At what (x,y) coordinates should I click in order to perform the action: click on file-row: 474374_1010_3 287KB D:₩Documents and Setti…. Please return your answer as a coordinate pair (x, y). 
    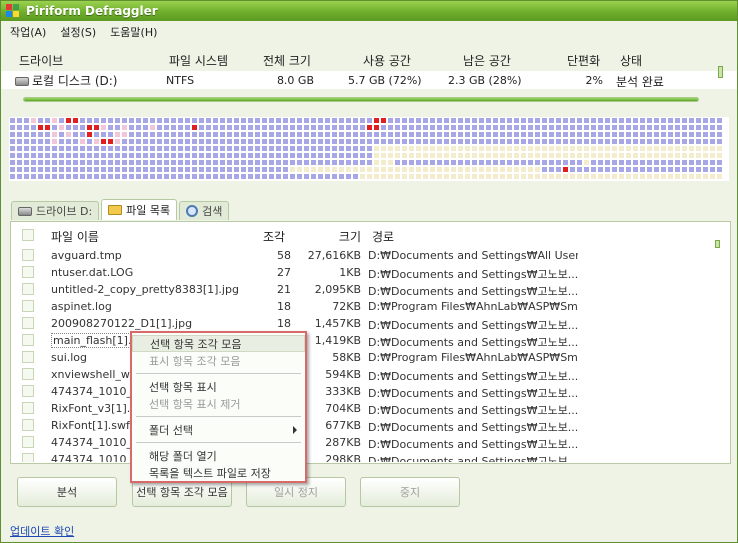
    Looking at the image, I should click on (361, 442).